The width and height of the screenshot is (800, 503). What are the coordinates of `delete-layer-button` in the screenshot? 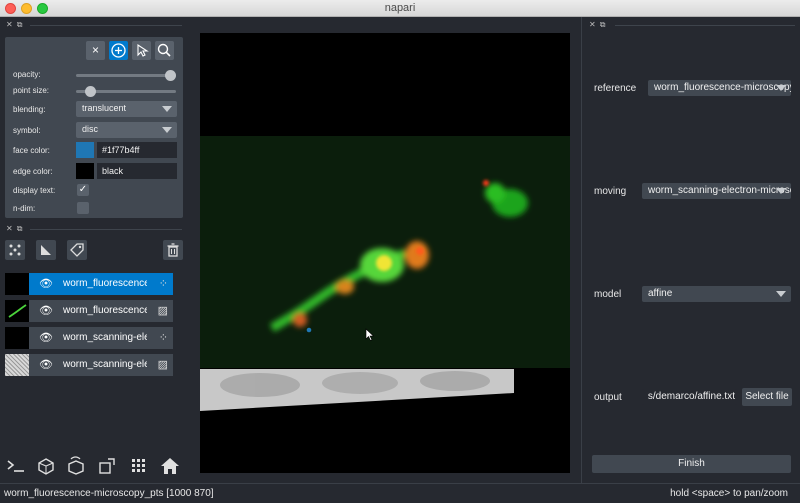 It's located at (173, 250).